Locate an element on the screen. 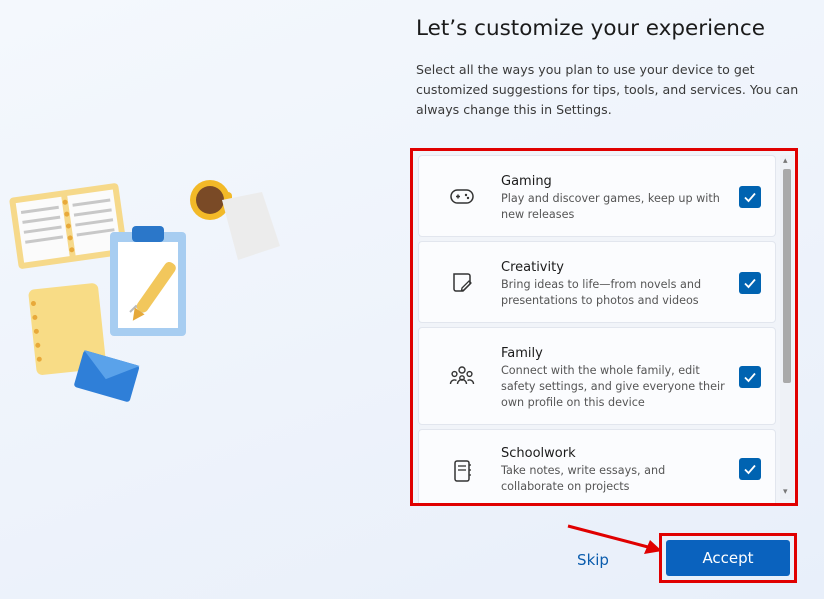 This screenshot has width=824, height=599. option-title-gaming: Gaming is located at coordinates (526, 181).